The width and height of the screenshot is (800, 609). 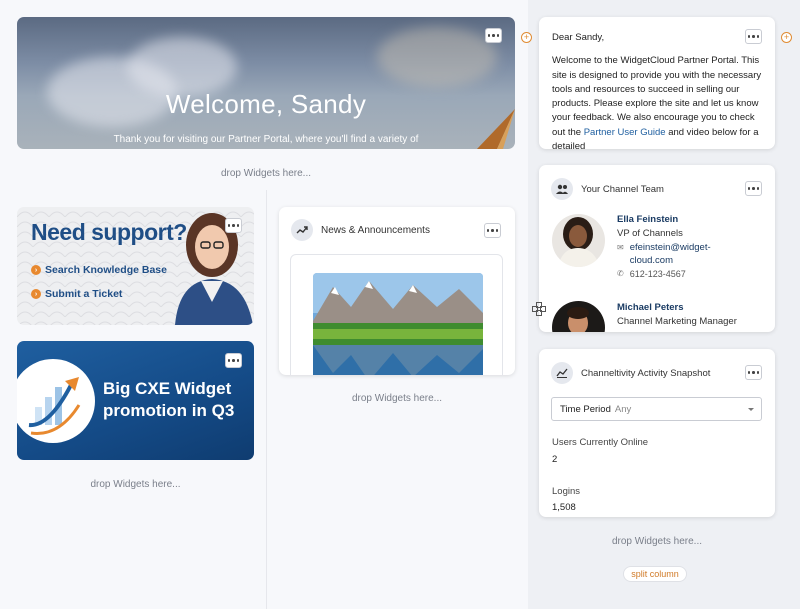 I want to click on news-item-card, so click(x=396, y=314).